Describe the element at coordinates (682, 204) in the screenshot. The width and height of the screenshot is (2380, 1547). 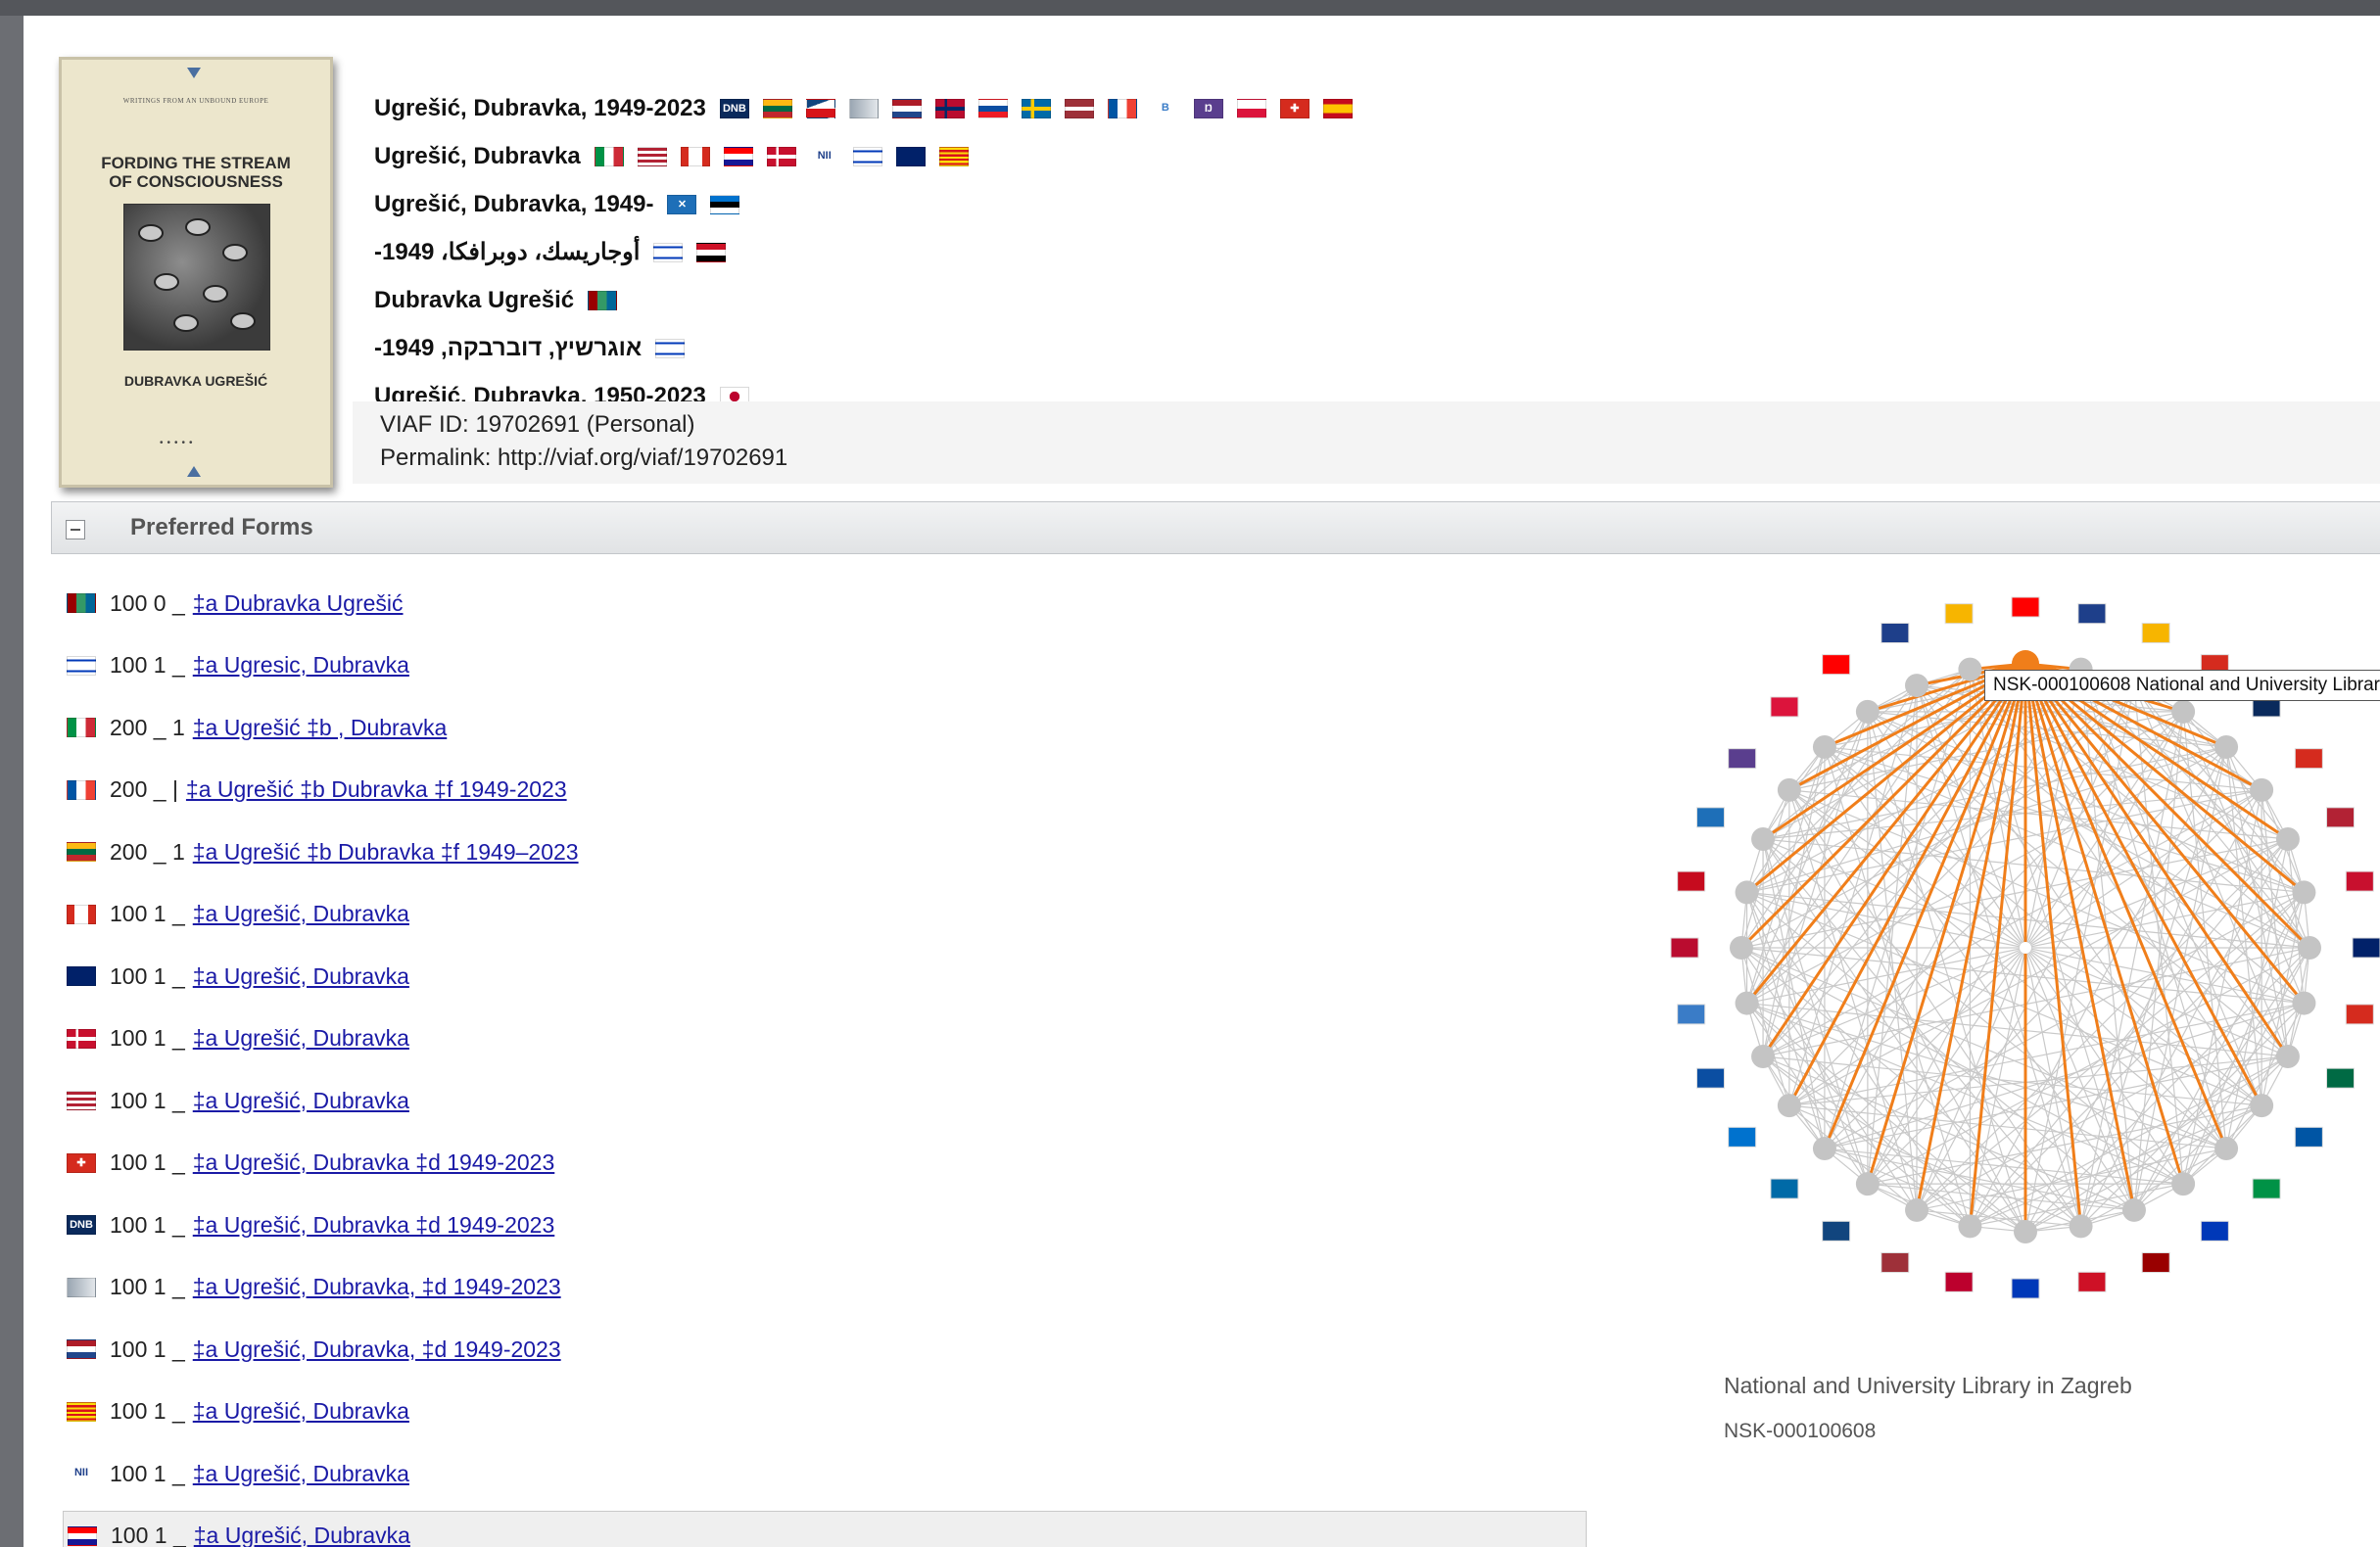
I see `x-flag-icon: ✕` at that location.